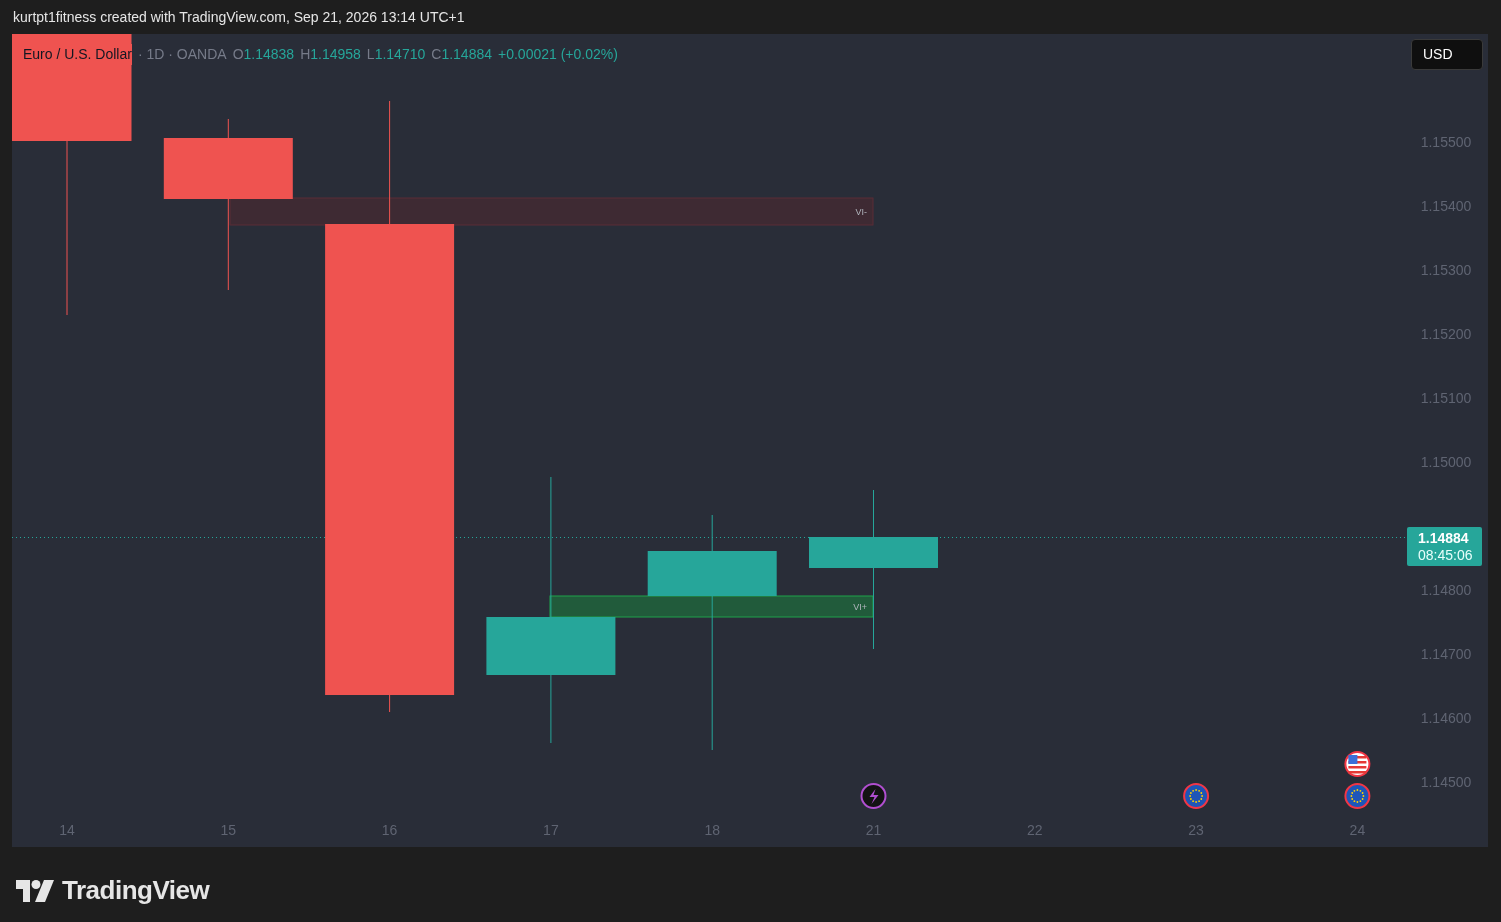 The height and width of the screenshot is (922, 1501). Describe the element at coordinates (436, 54) in the screenshot. I see `ohlc-label: C` at that location.